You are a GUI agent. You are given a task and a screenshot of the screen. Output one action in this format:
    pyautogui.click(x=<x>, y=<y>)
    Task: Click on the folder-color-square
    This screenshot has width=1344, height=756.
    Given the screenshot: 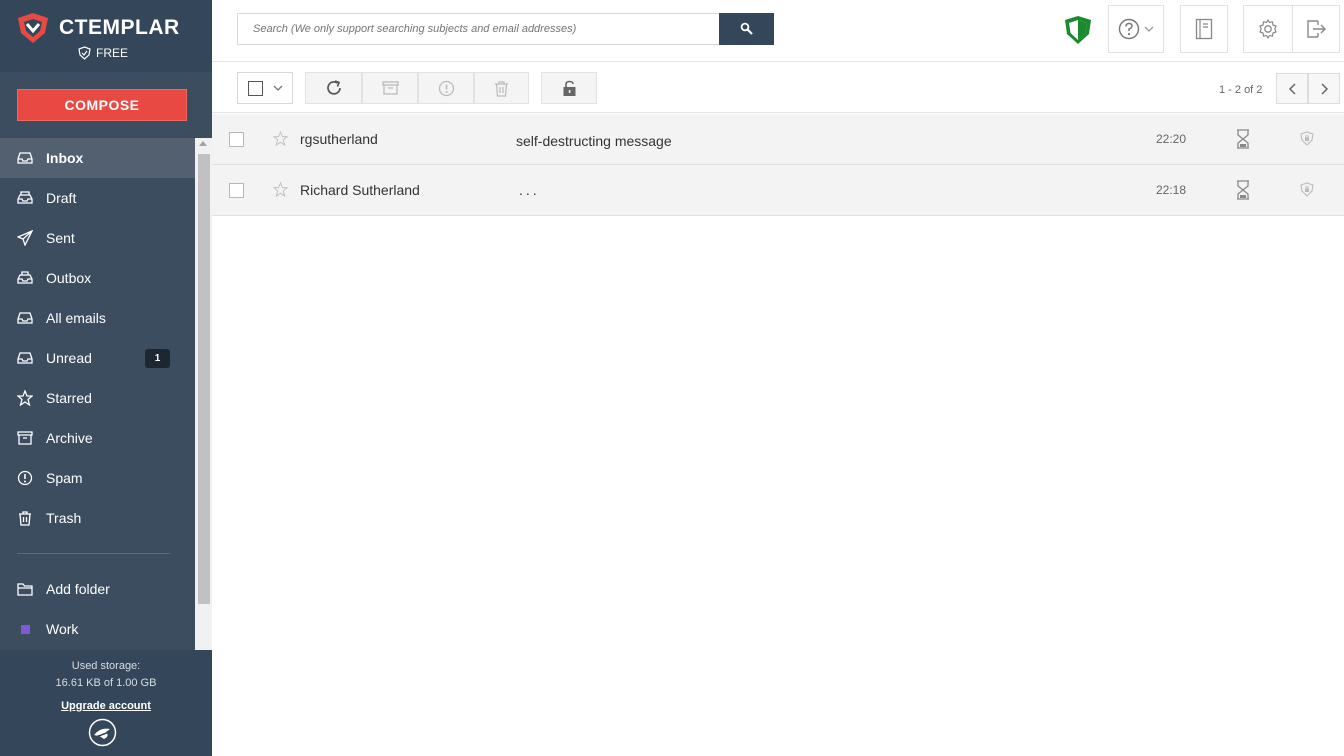 What is the action you would take?
    pyautogui.click(x=25, y=629)
    